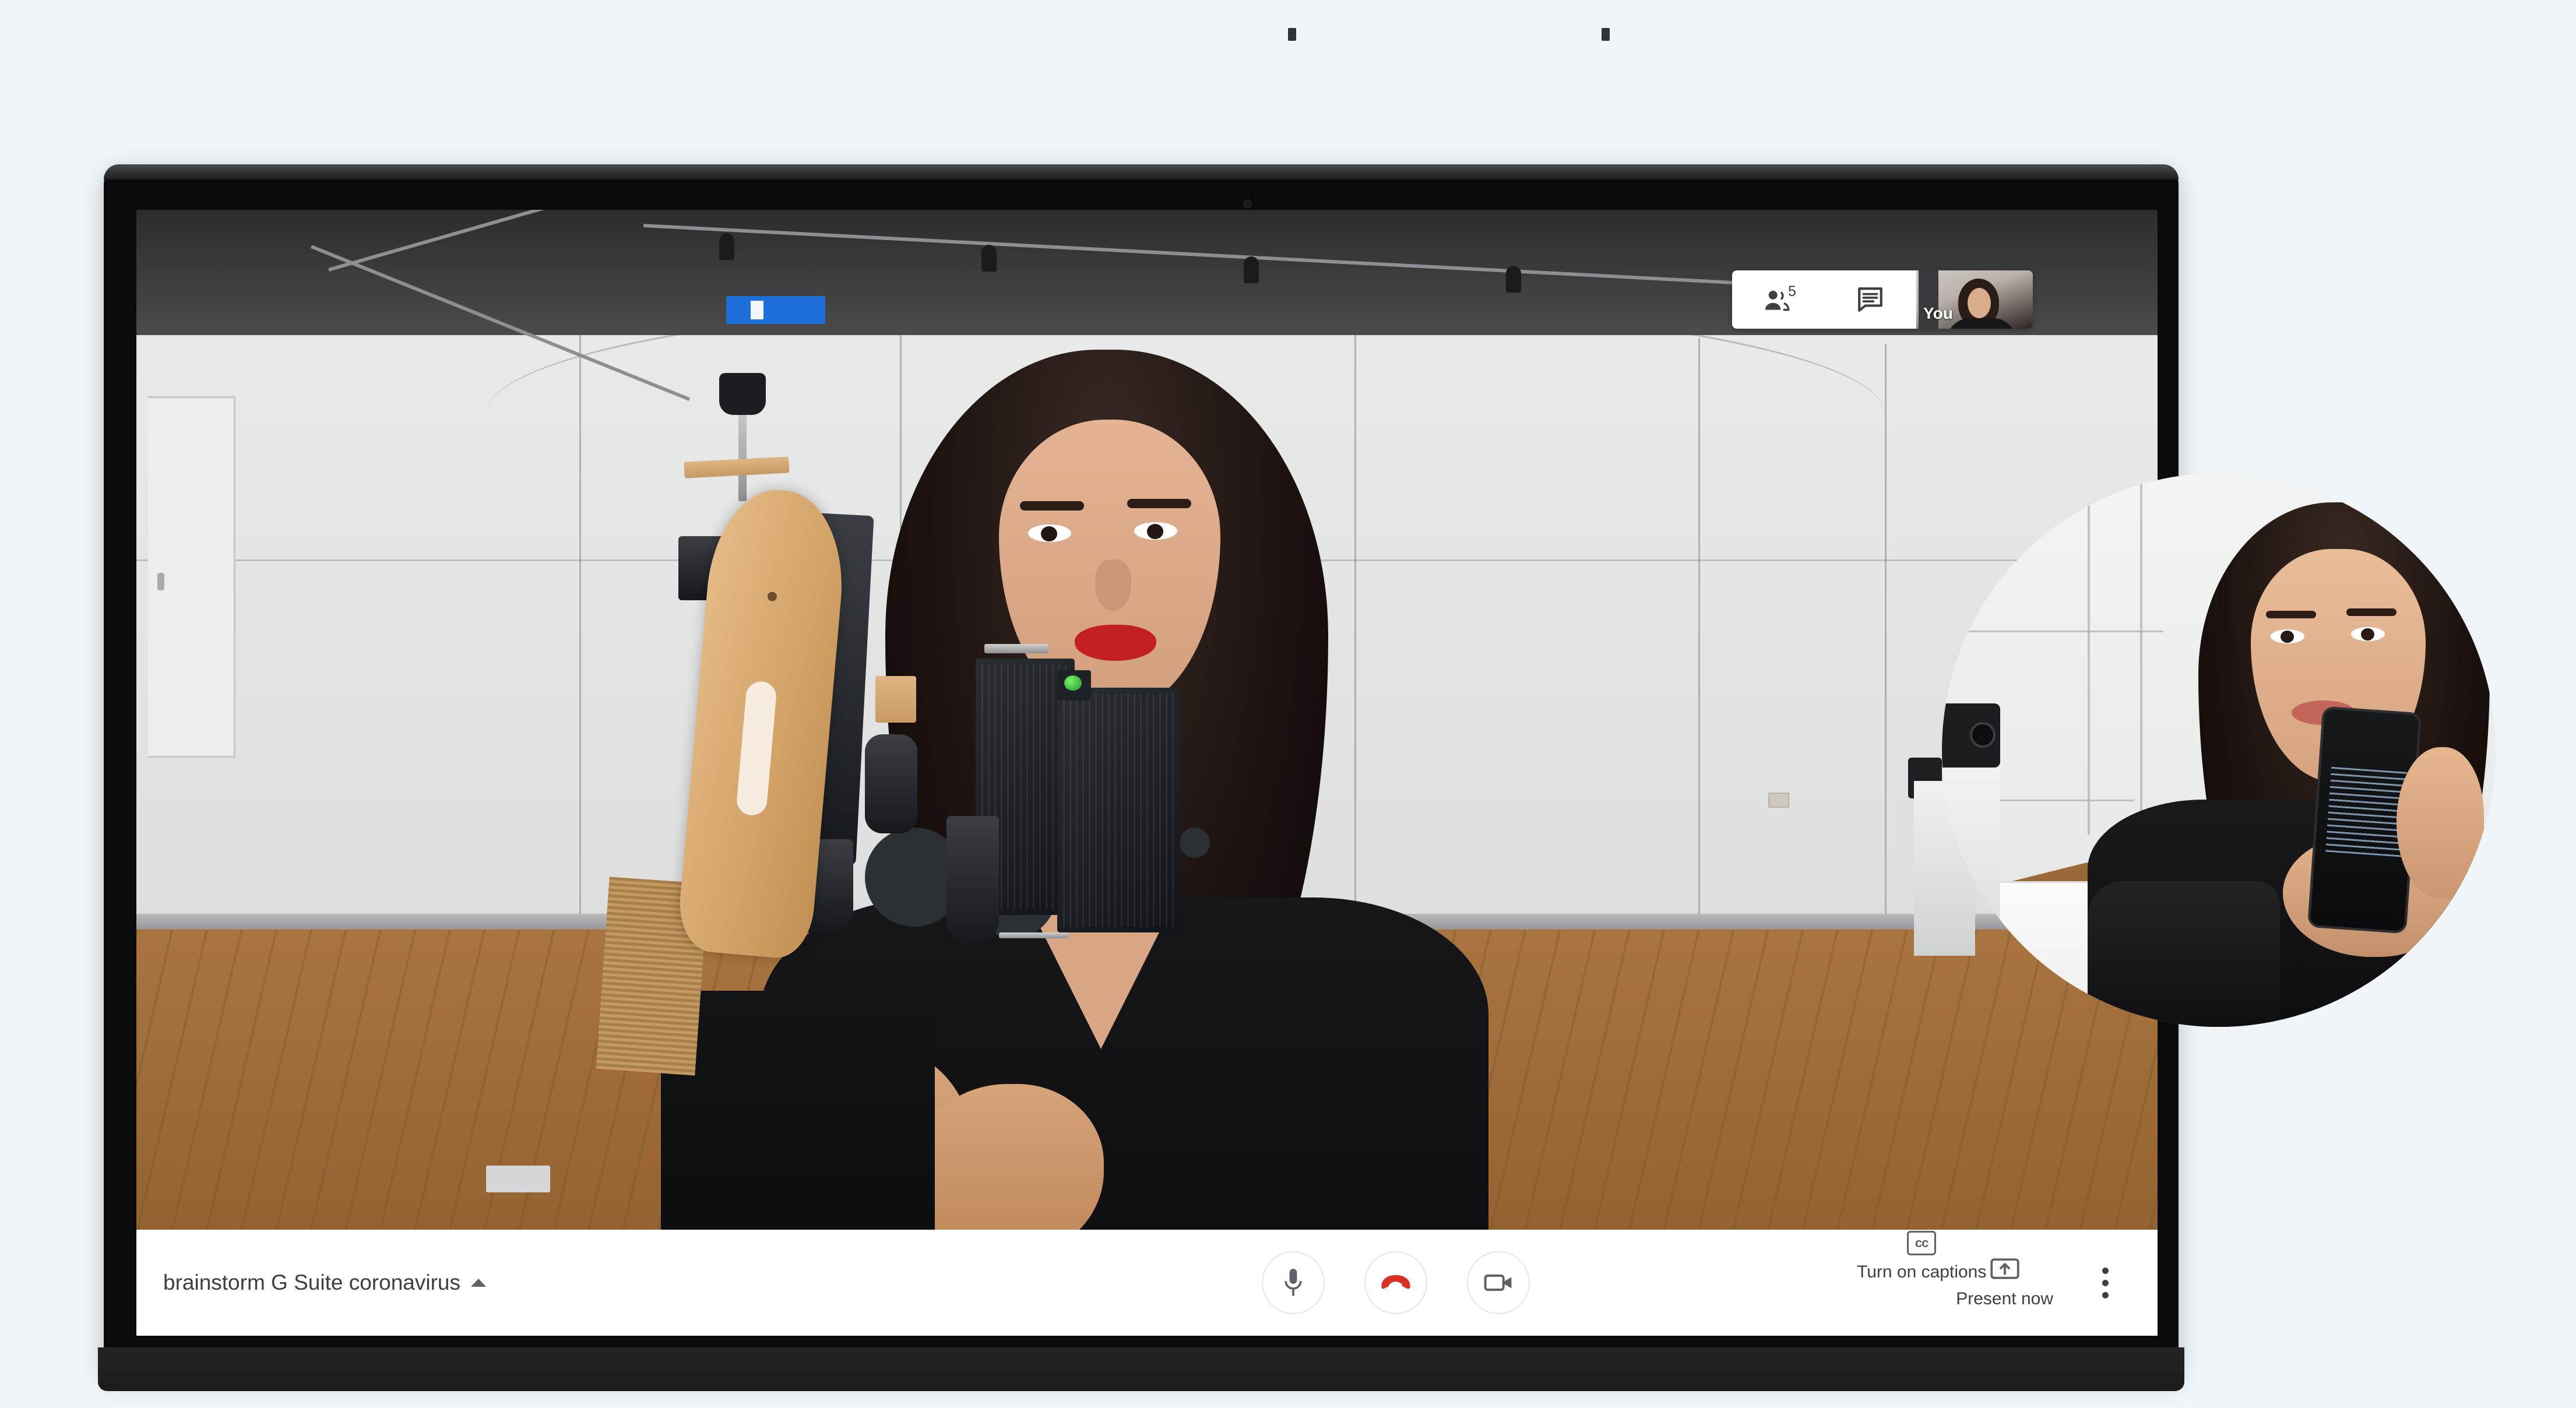 Image resolution: width=2576 pixels, height=1408 pixels. I want to click on camera-button, so click(1498, 1282).